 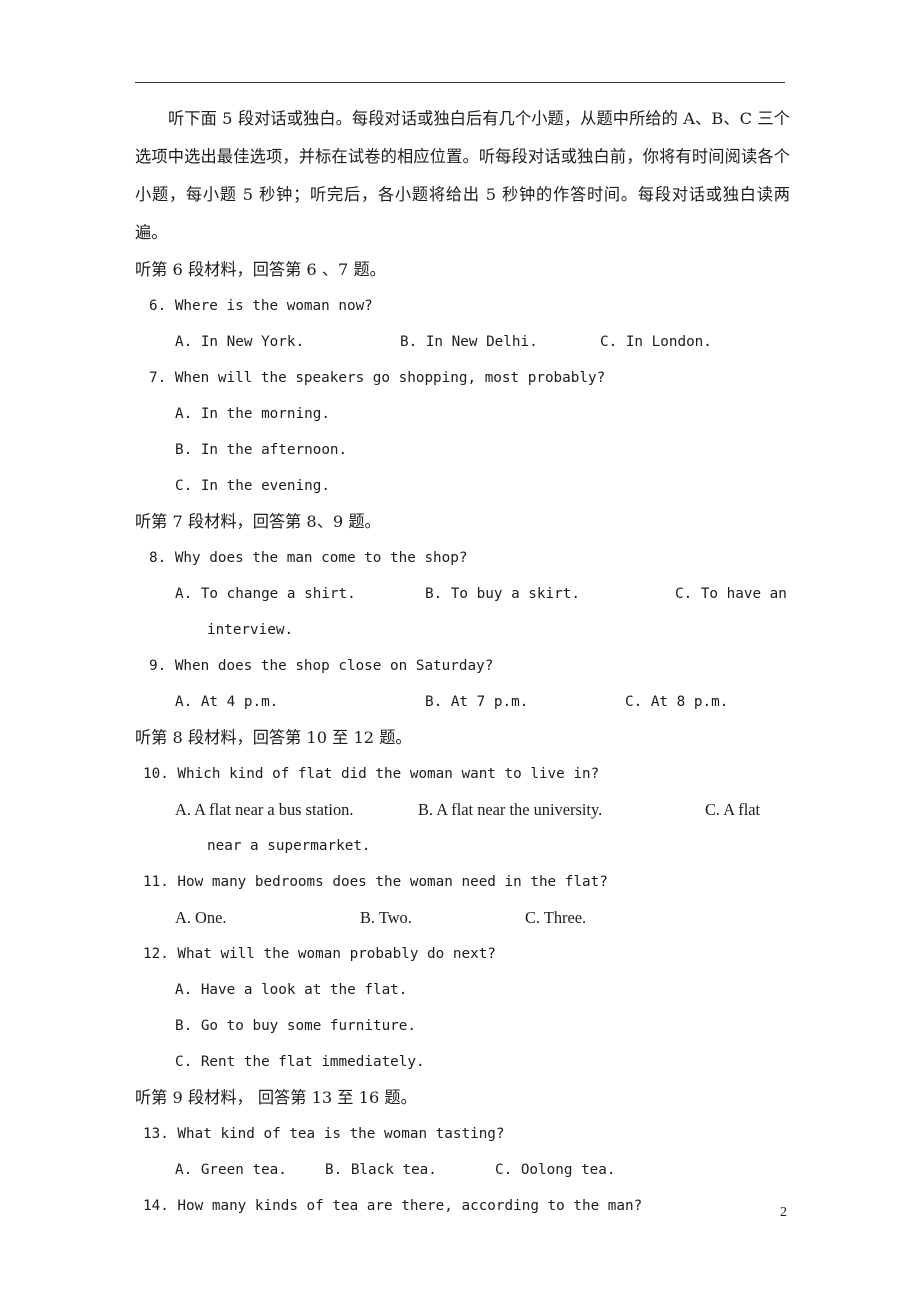 What do you see at coordinates (239, 342) in the screenshot?
I see `option-q6-a: A. In New York.` at bounding box center [239, 342].